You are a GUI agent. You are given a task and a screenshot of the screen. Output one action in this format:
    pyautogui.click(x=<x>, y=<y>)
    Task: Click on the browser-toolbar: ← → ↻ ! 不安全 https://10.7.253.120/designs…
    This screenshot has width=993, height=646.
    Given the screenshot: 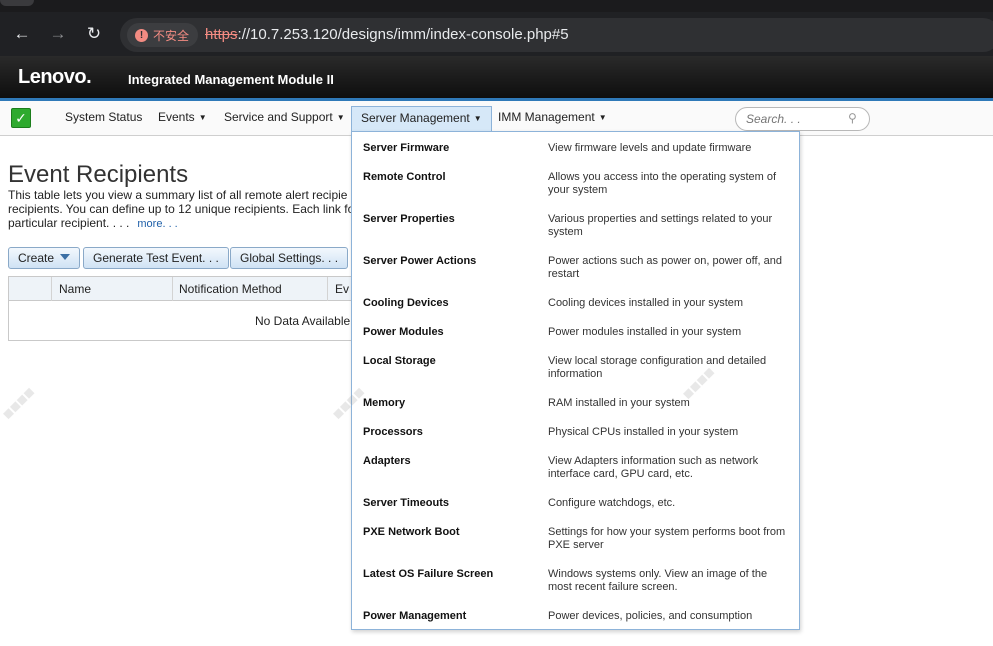 What is the action you would take?
    pyautogui.click(x=496, y=28)
    